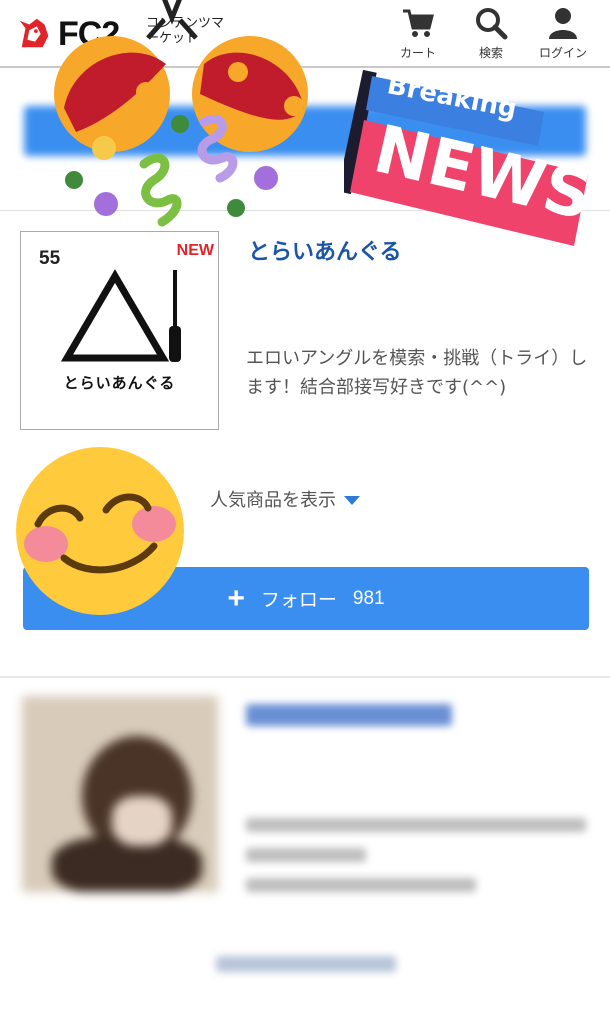 This screenshot has height=1024, width=610. I want to click on divider, so click(305, 677).